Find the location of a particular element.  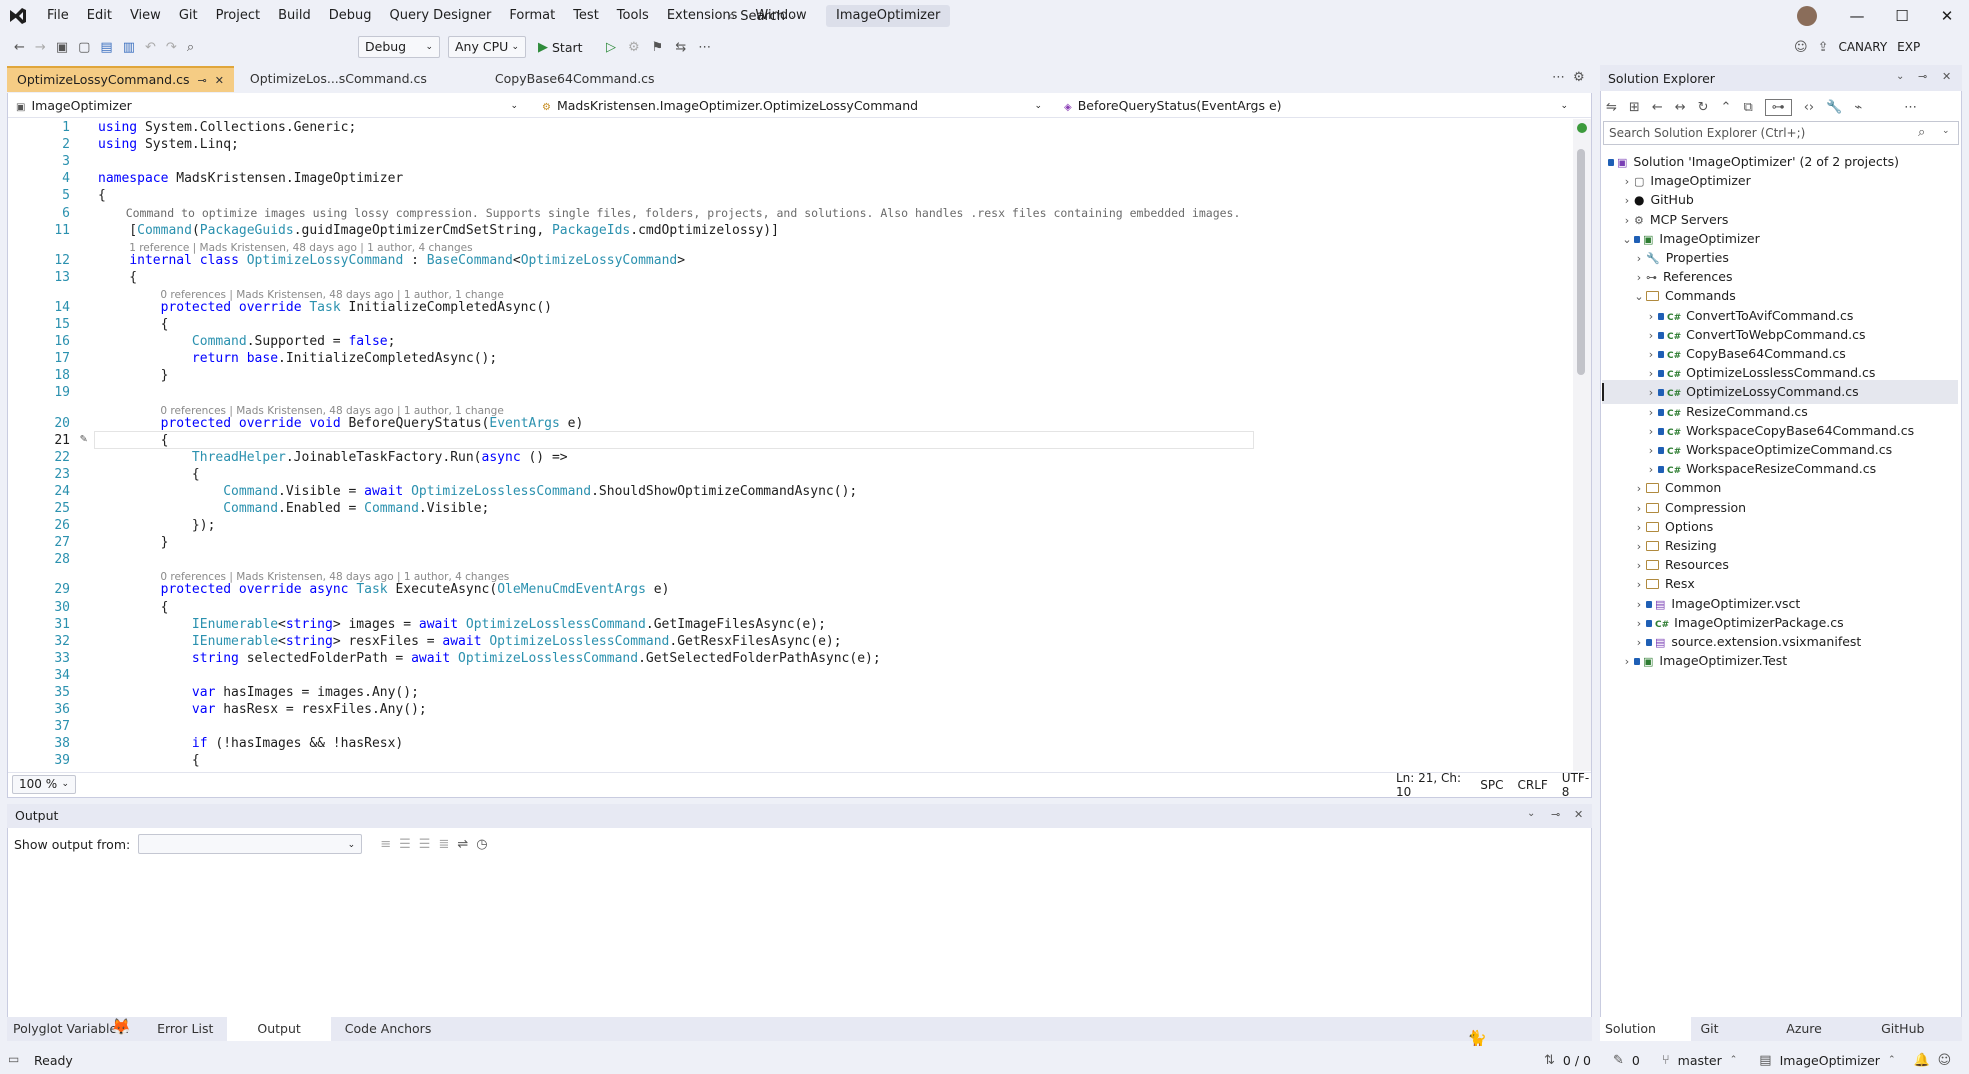

tab-error-list: Error List is located at coordinates (185, 1029).